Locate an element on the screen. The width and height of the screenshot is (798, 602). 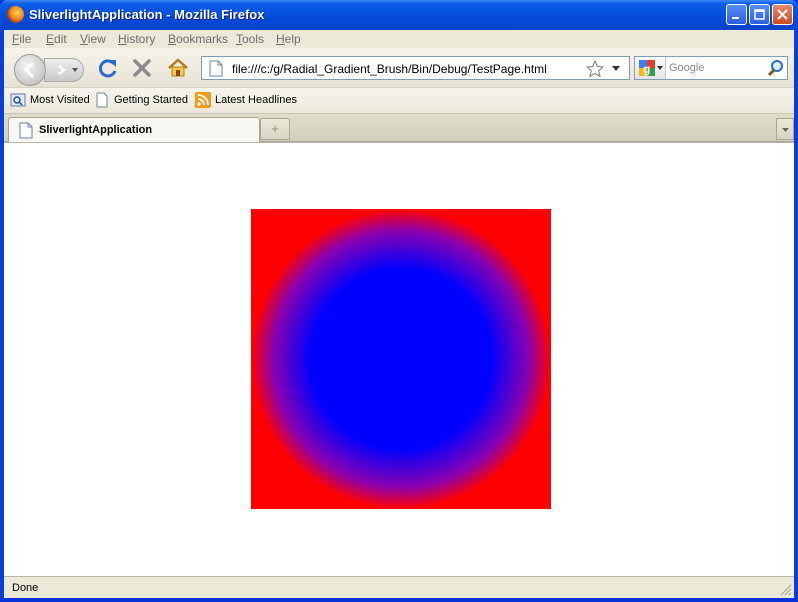
menu-help: Help is located at coordinates (288, 39).